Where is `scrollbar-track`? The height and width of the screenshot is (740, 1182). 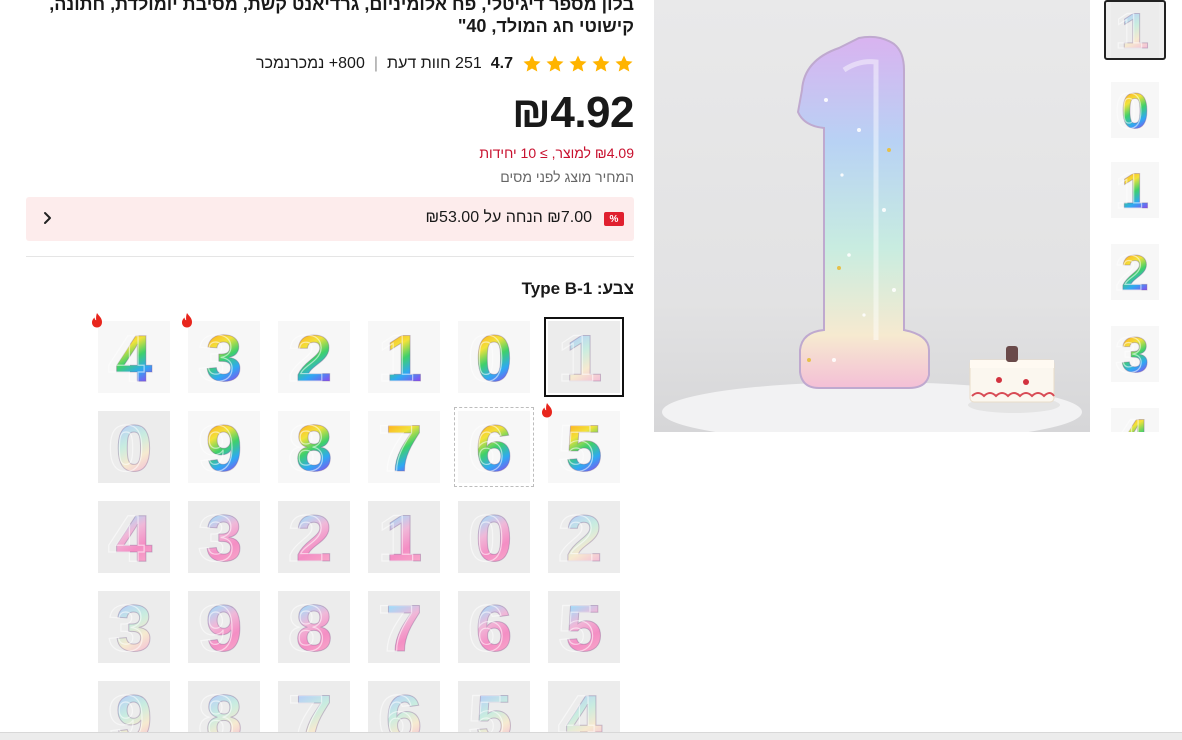
scrollbar-track is located at coordinates (591, 736).